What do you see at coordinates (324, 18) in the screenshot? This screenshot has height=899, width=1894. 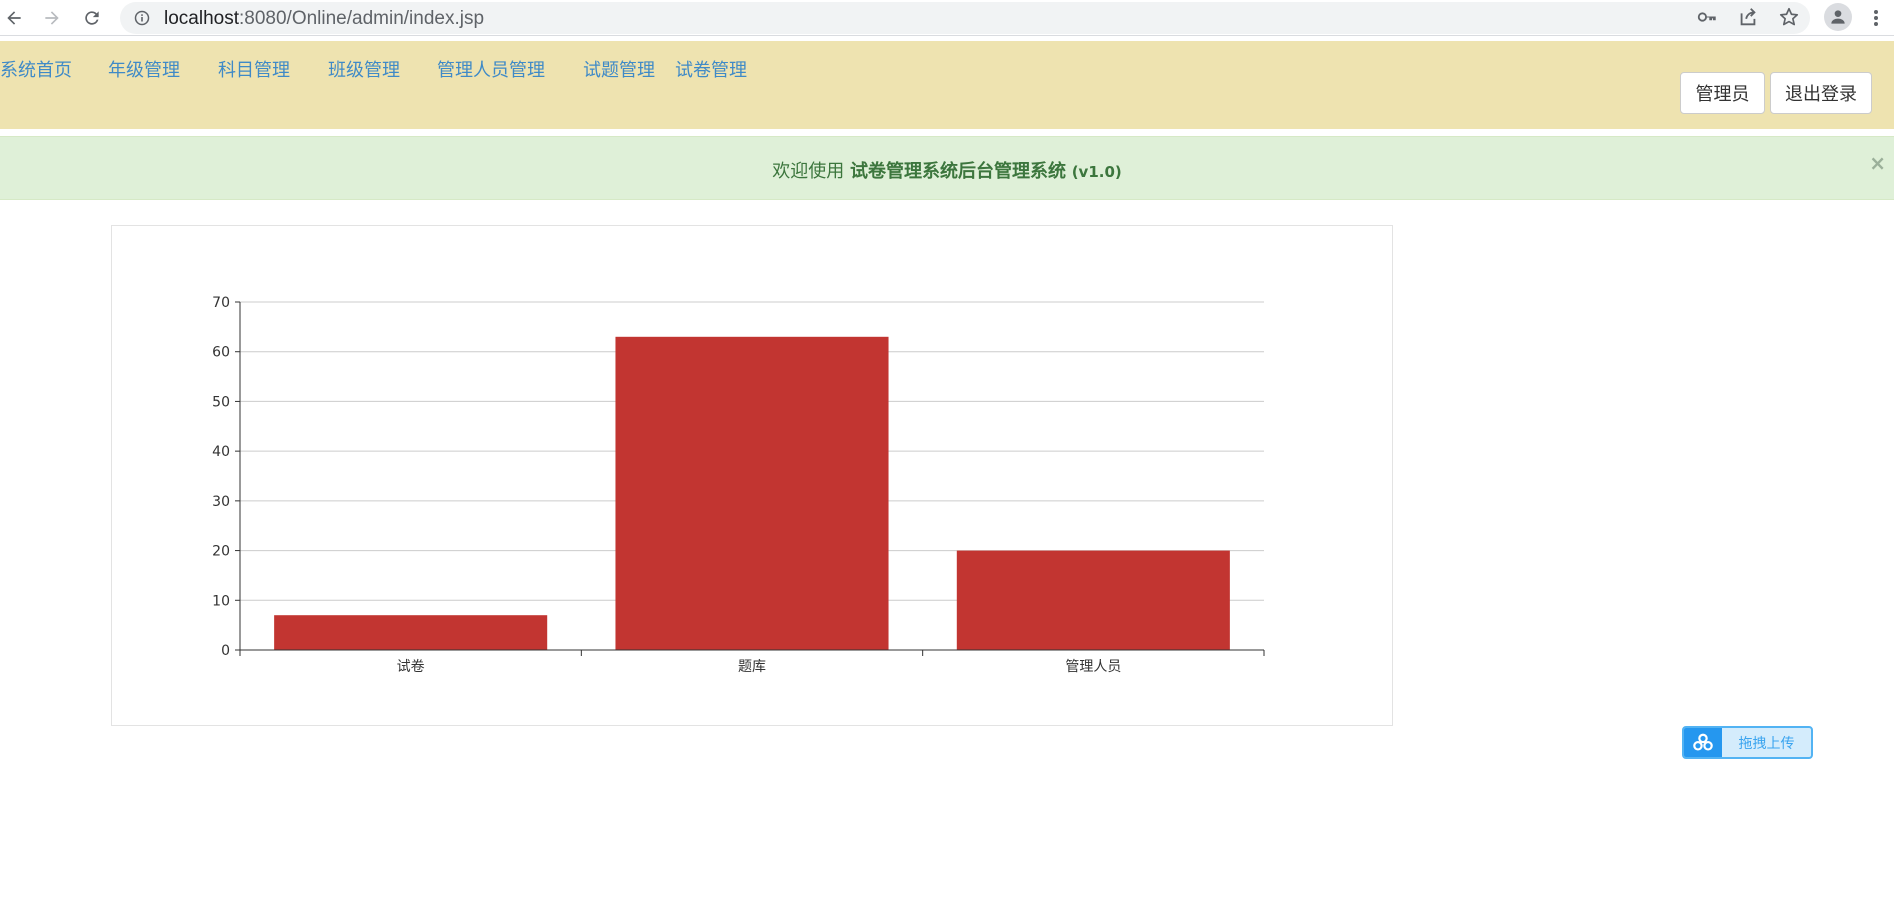 I see `url-text: localhost:8080/Online/admin/index.jsp` at bounding box center [324, 18].